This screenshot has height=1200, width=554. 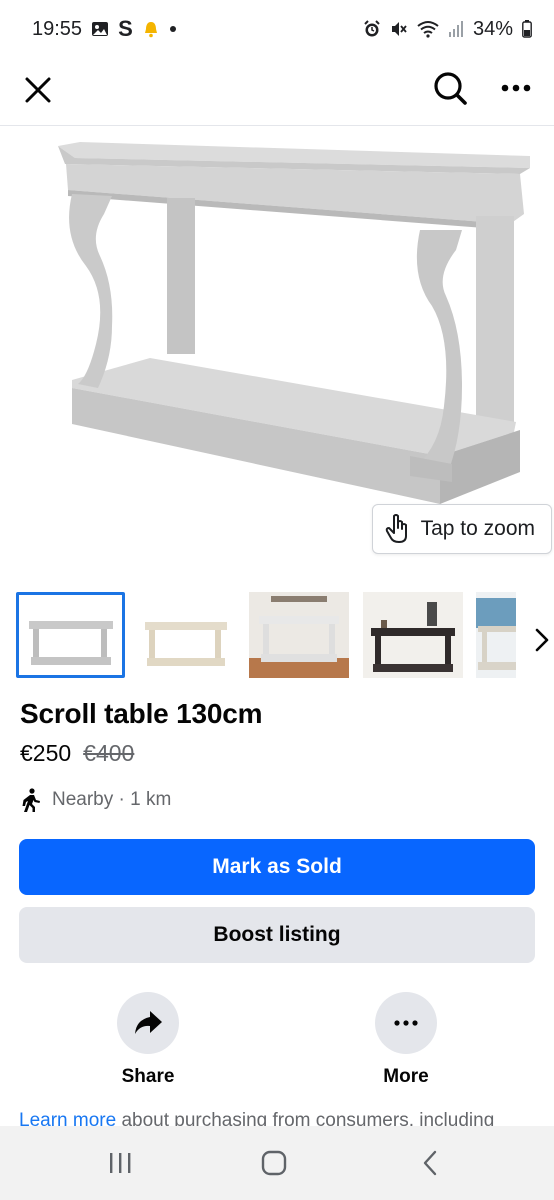 I want to click on search-button, so click(x=450, y=88).